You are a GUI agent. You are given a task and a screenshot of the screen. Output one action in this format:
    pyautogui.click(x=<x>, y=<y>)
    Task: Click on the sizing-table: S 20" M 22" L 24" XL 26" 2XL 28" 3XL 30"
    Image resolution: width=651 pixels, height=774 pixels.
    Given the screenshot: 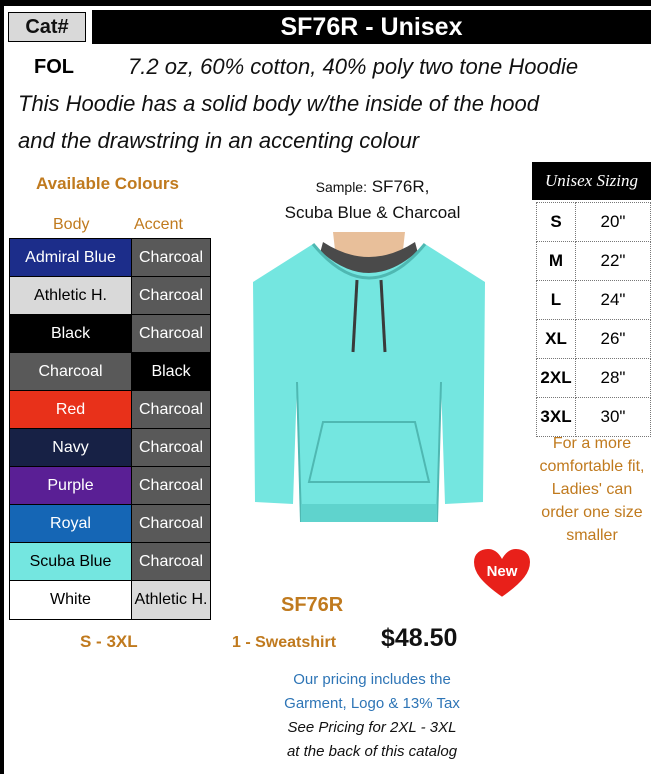 What is the action you would take?
    pyautogui.click(x=593, y=319)
    